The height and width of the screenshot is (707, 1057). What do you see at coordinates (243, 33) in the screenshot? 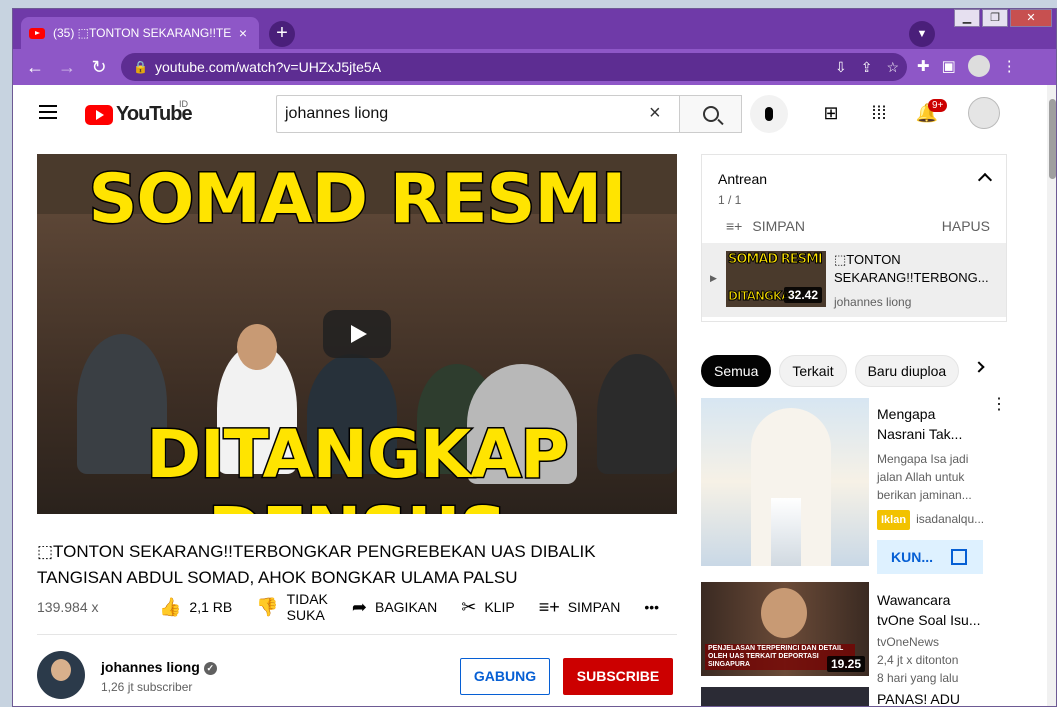
I see `tab-close-icon: ×` at bounding box center [243, 33].